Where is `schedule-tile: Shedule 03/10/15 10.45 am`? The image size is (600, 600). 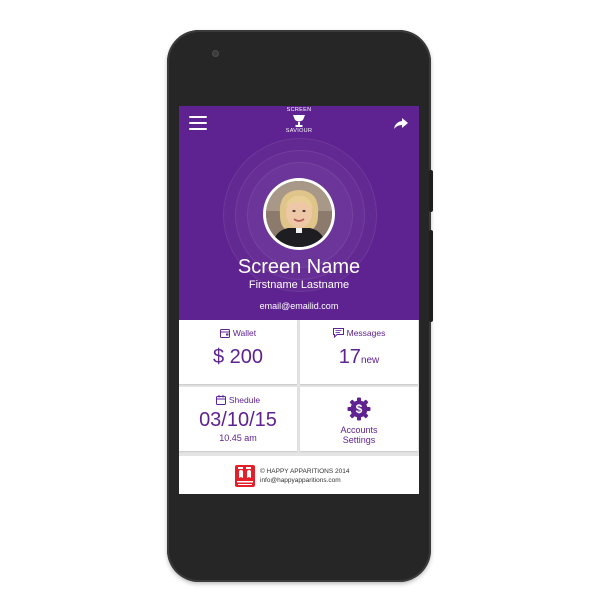 schedule-tile: Shedule 03/10/15 10.45 am is located at coordinates (238, 419).